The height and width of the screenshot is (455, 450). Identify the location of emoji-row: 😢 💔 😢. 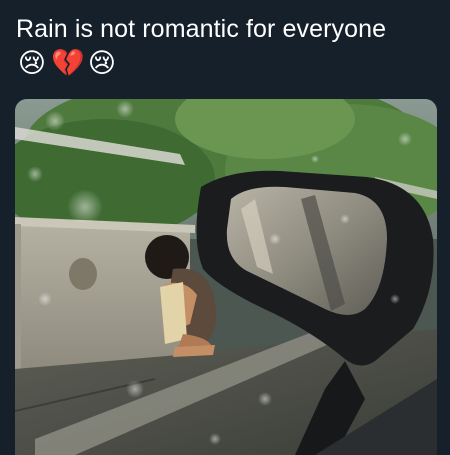
(67, 63).